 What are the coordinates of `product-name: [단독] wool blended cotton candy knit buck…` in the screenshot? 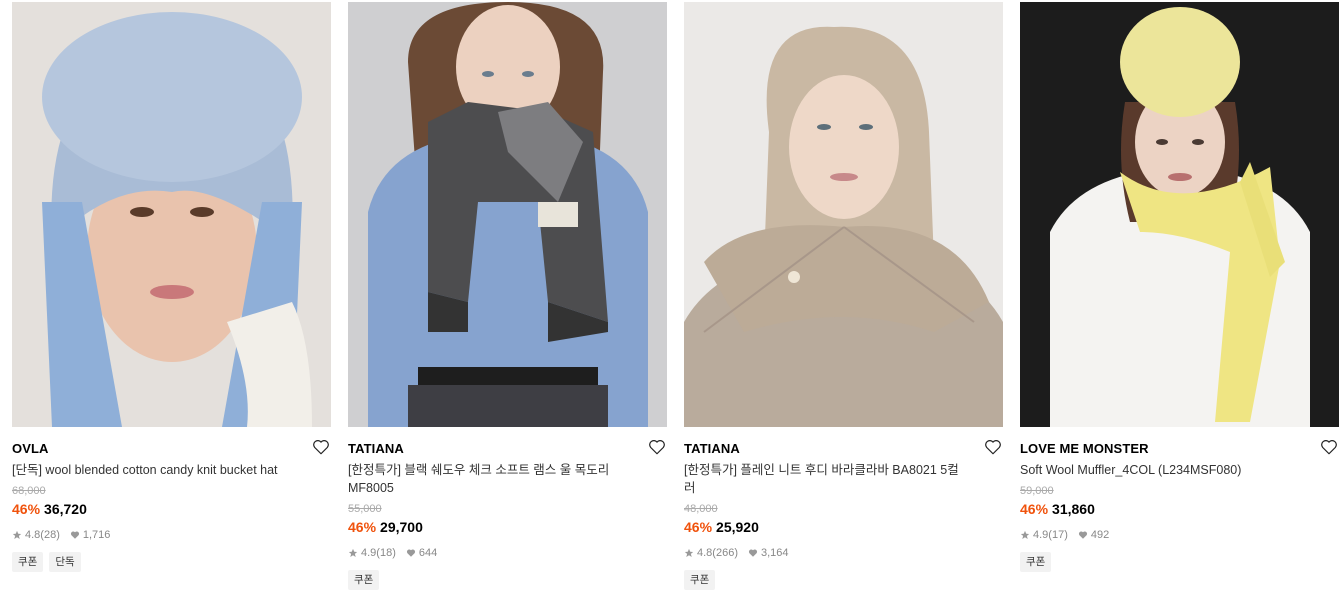 It's located at (154, 470).